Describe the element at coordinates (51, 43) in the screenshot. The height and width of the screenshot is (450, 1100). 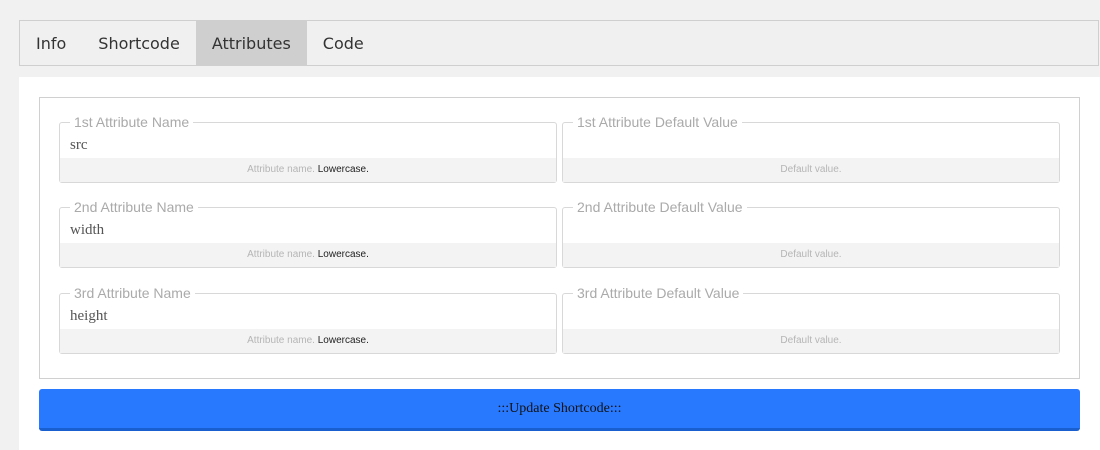
I see `tab-info: Info` at that location.